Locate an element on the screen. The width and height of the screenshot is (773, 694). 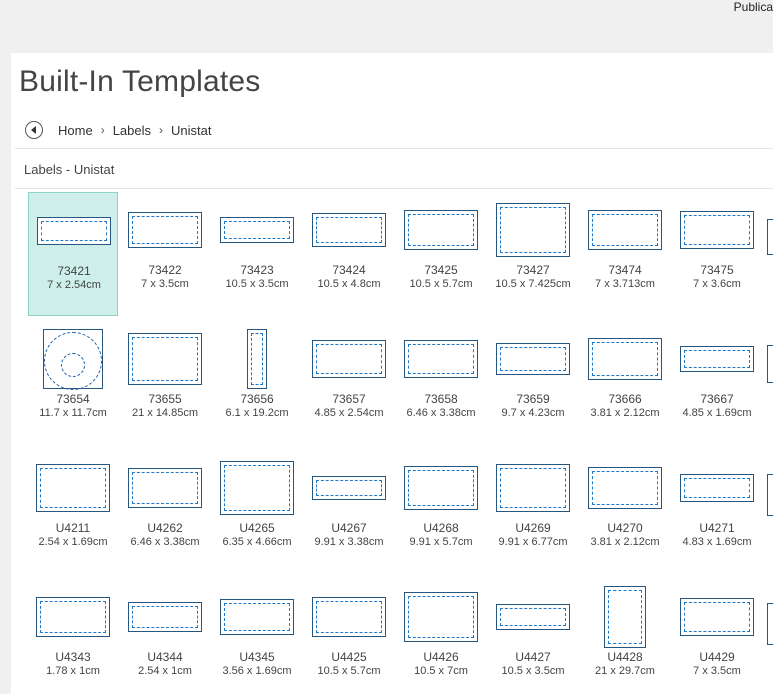
template-size: 10.5 x 7.425cm is located at coordinates (533, 284).